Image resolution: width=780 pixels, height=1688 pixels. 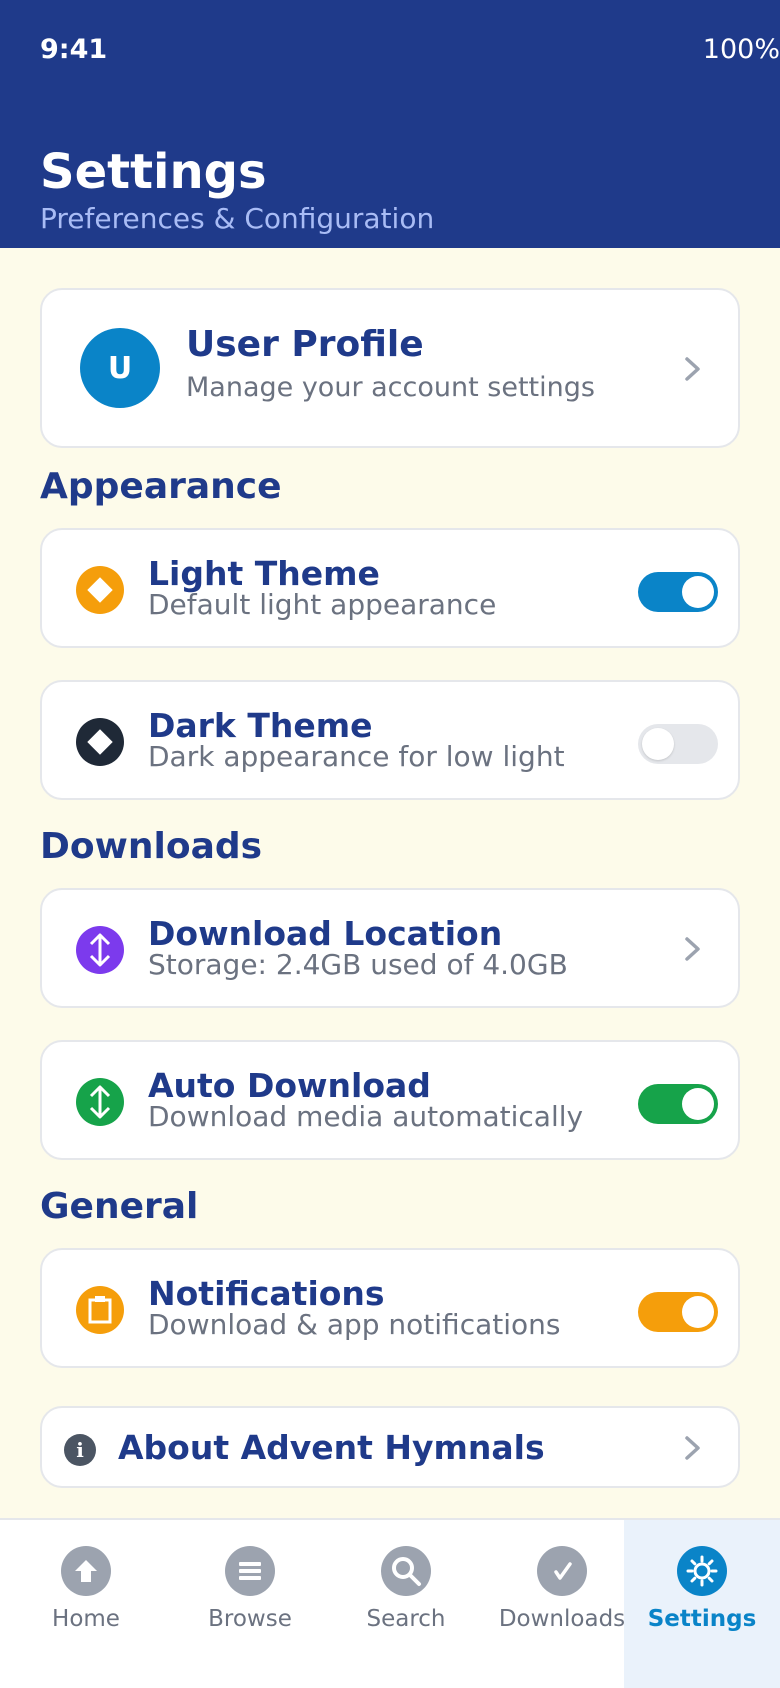 What do you see at coordinates (250, 1619) in the screenshot?
I see `tab-label-browse: Browse` at bounding box center [250, 1619].